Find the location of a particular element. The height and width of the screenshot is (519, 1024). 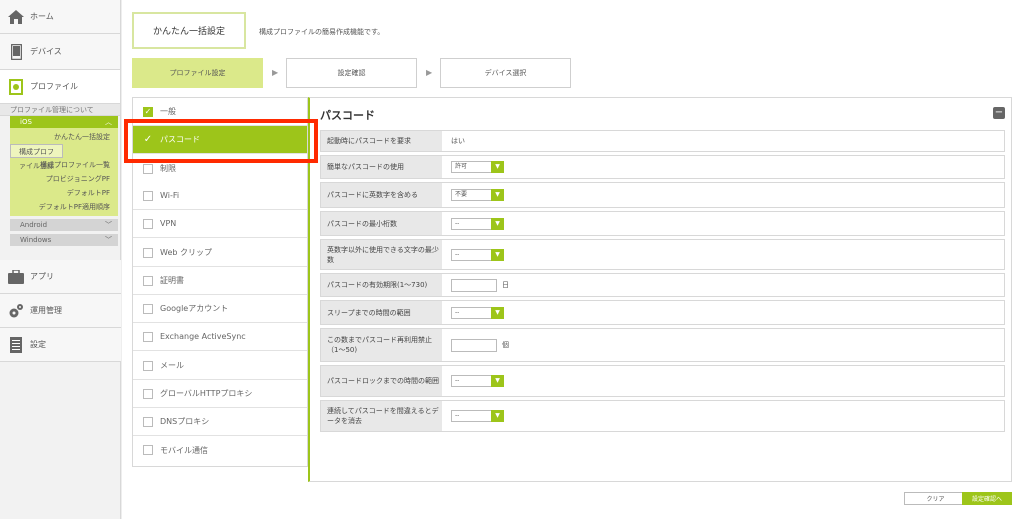

profile-icon is located at coordinates (16, 86).